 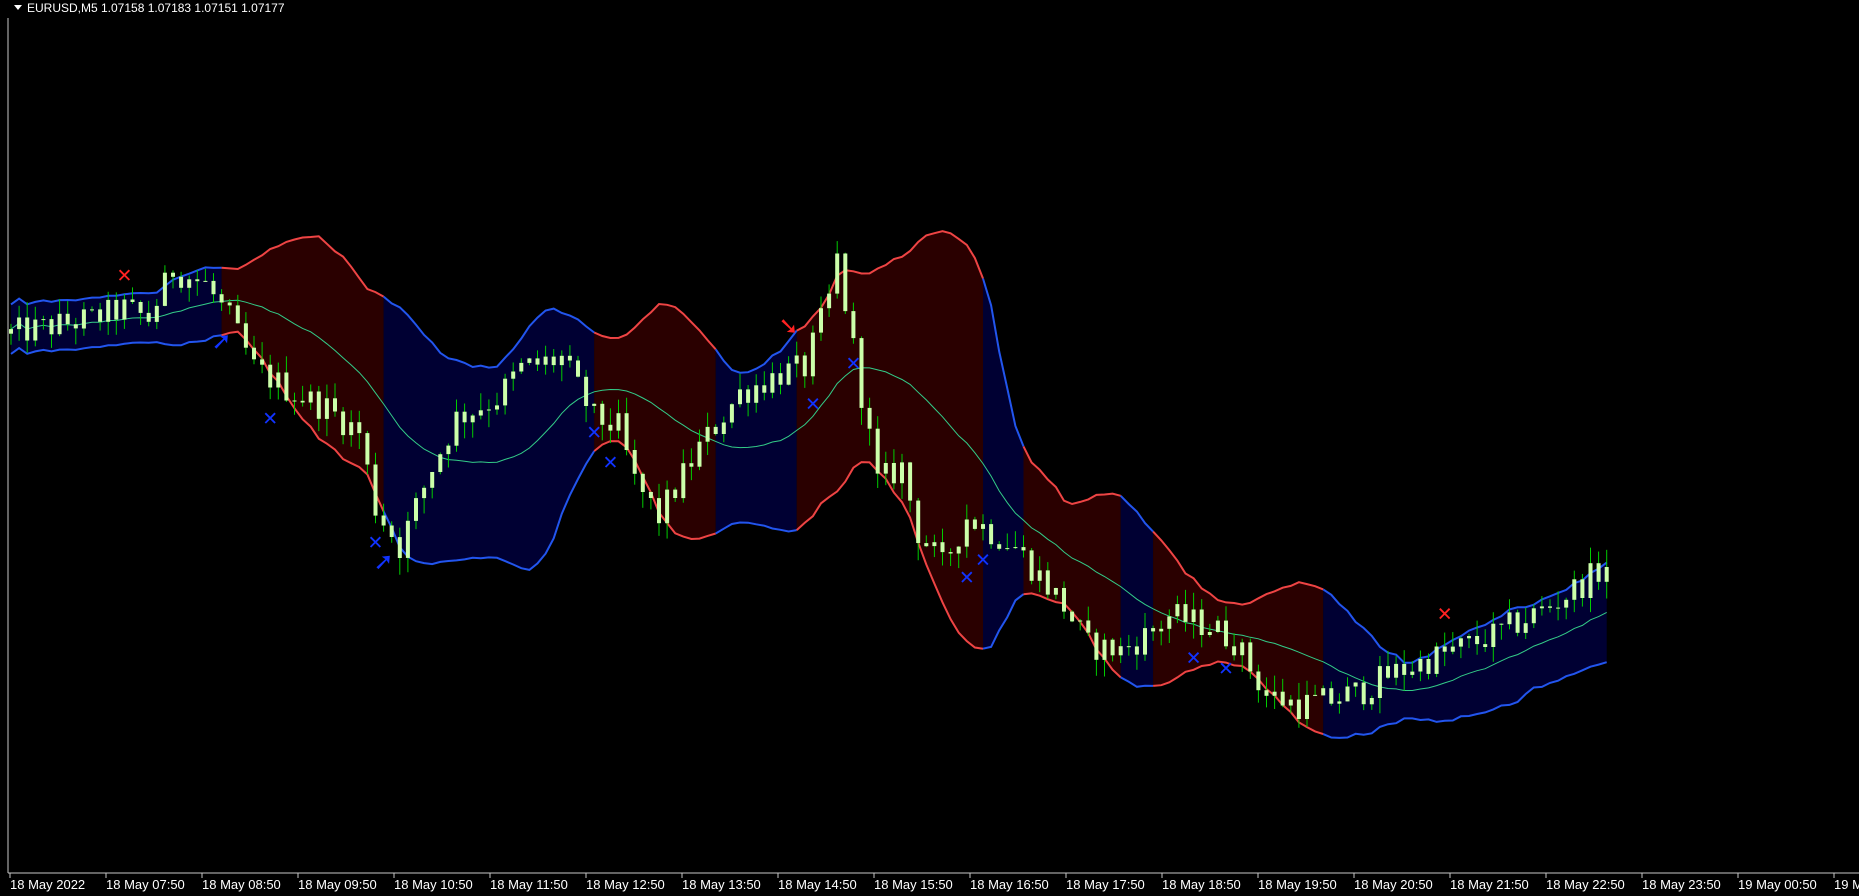 What do you see at coordinates (145, 884) in the screenshot?
I see `time-axis-label: 18 May 07:50` at bounding box center [145, 884].